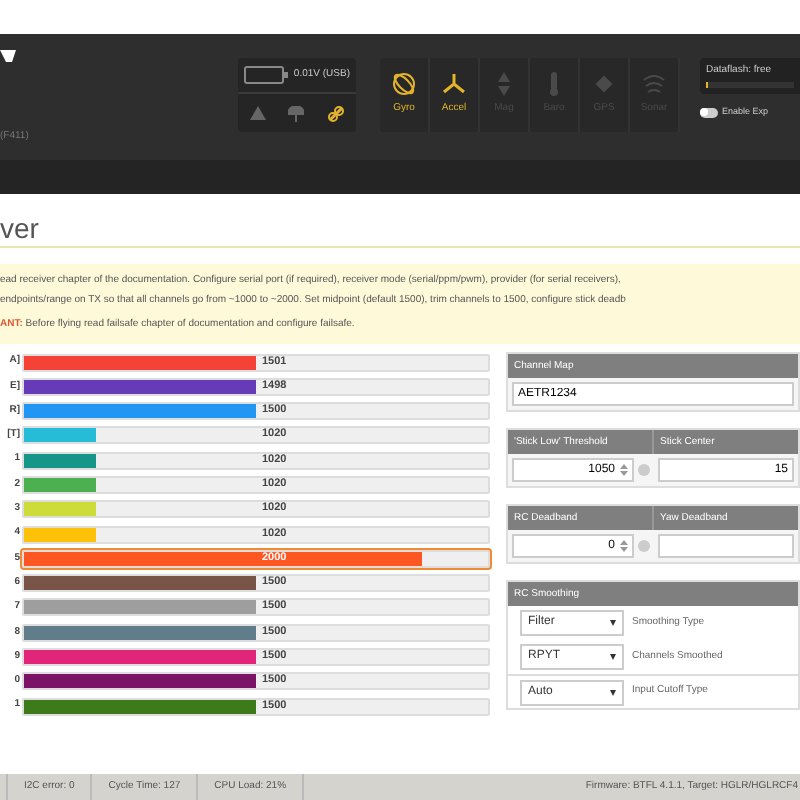 This screenshot has height=800, width=800. What do you see at coordinates (265, 75) in the screenshot?
I see `battery-icon` at bounding box center [265, 75].